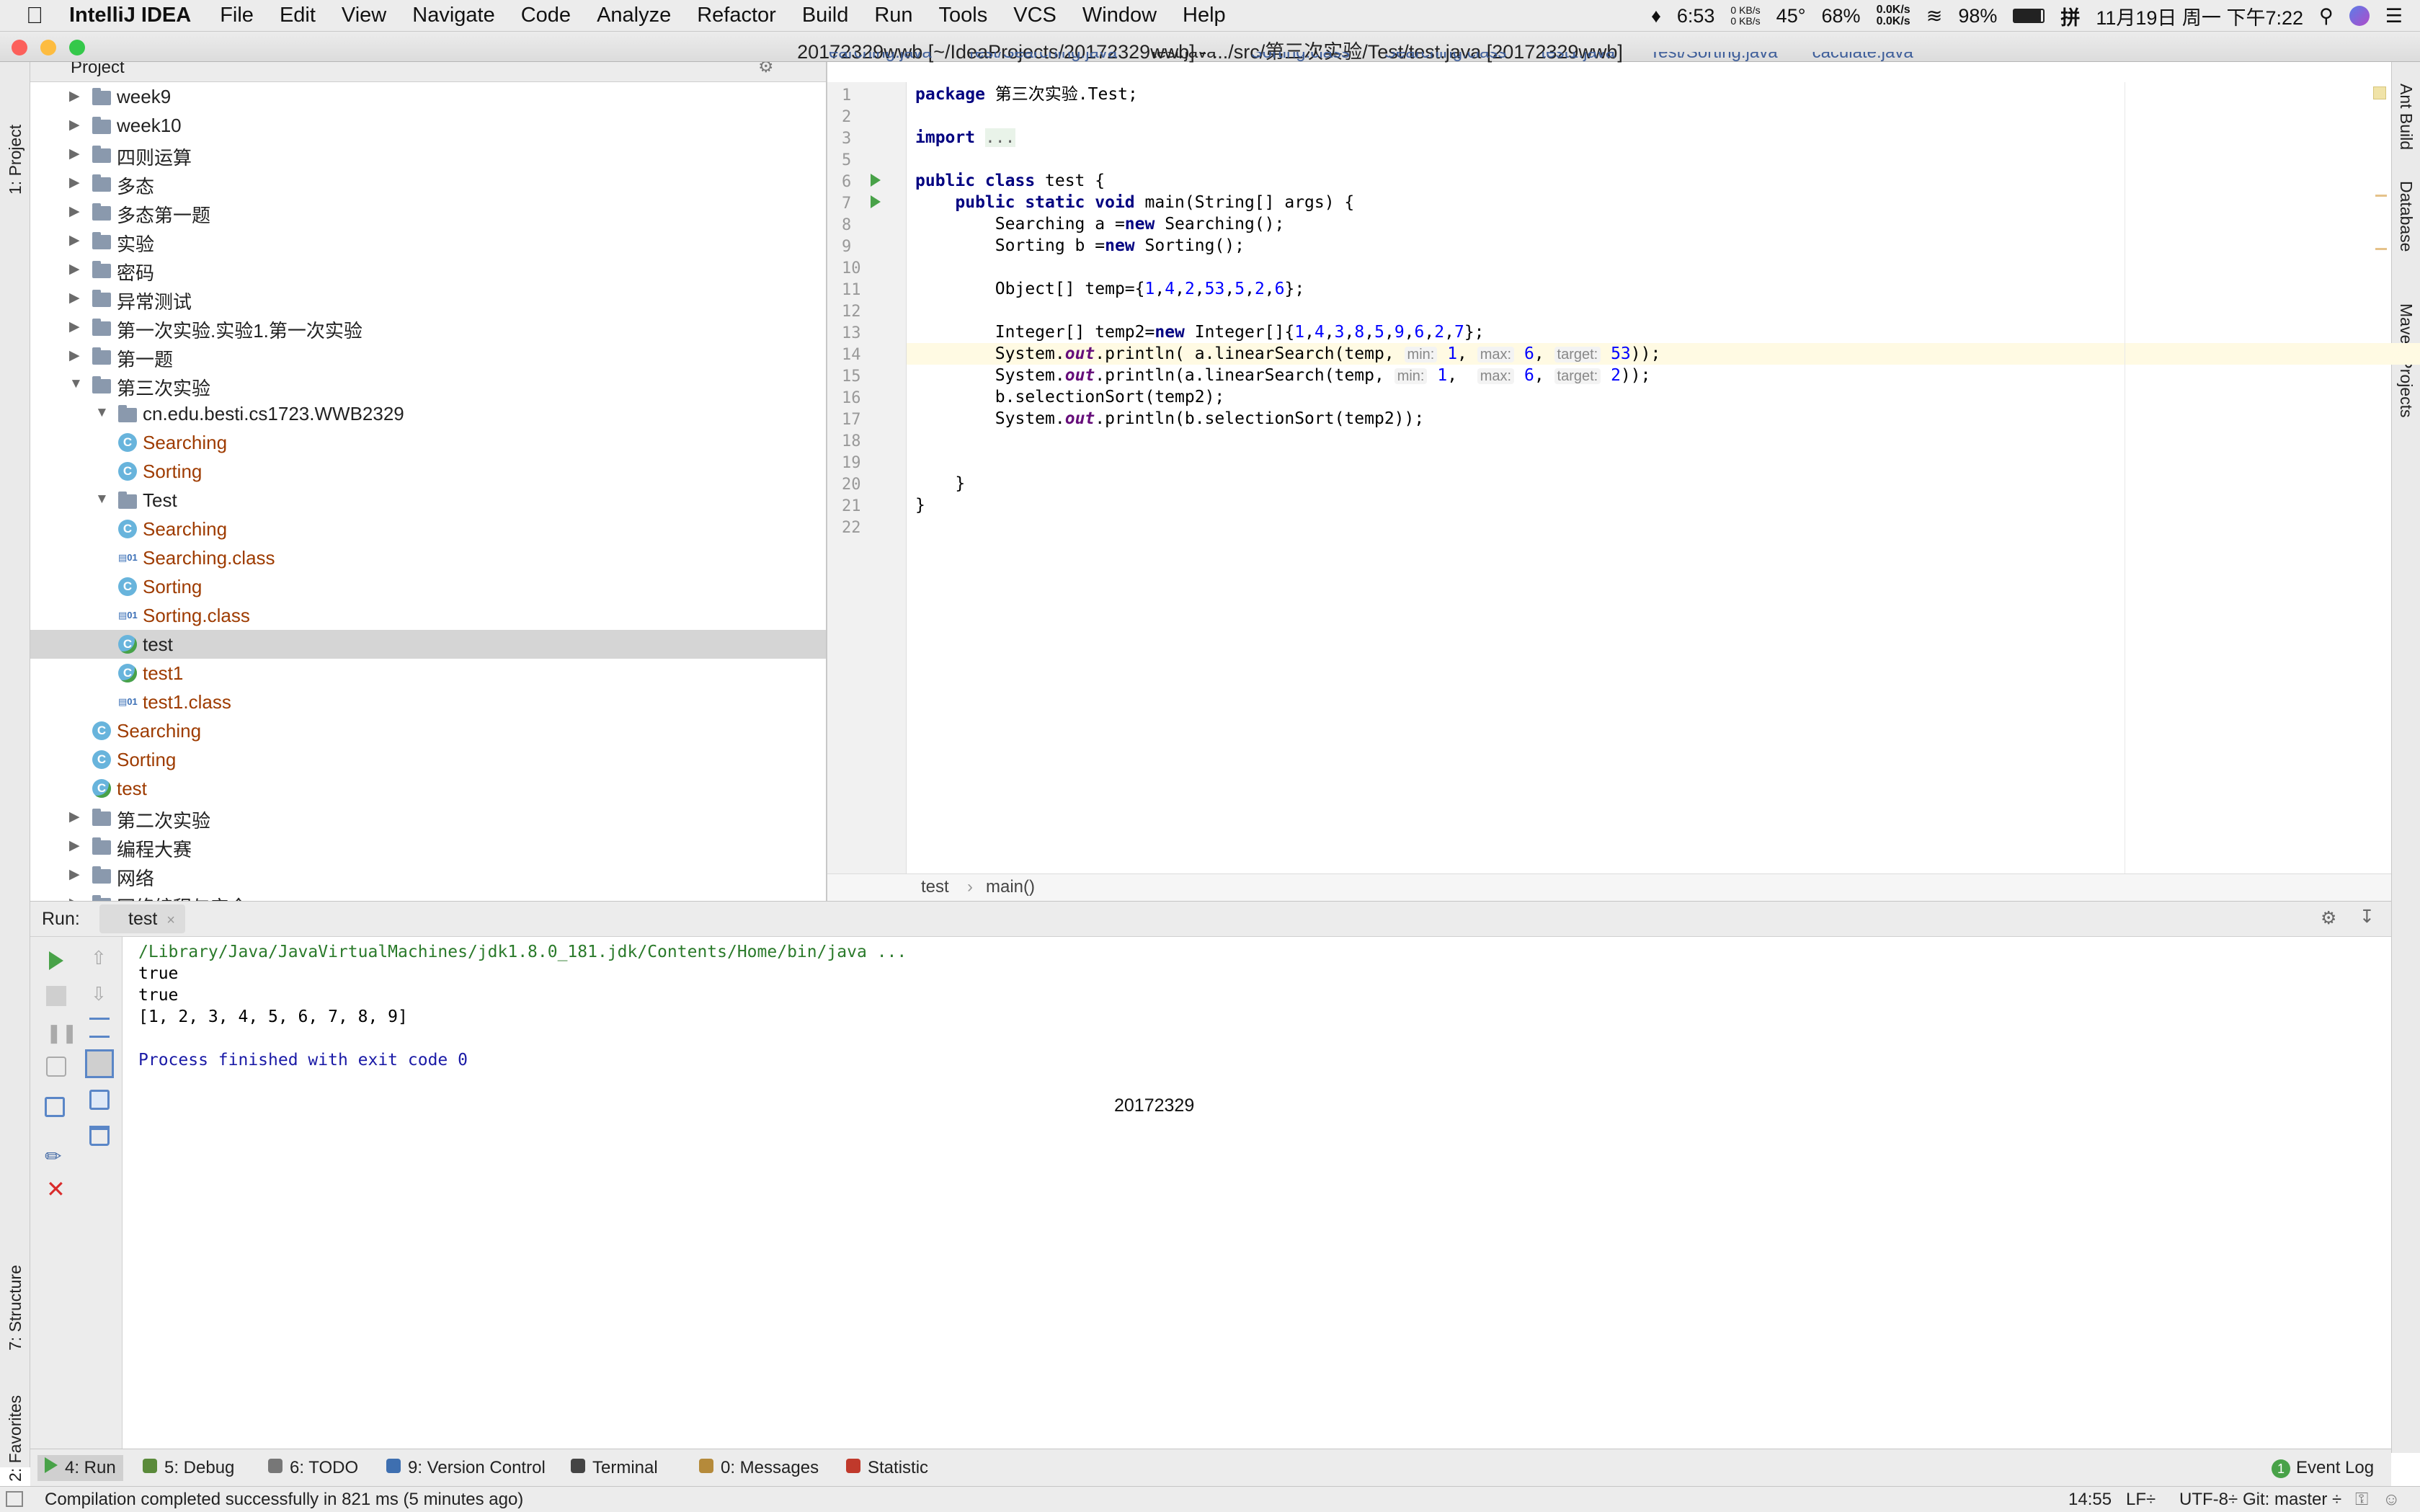 The width and height of the screenshot is (2420, 1512). Describe the element at coordinates (1026, 95) in the screenshot. I see `code-line: package 第三次实验.Test;` at that location.